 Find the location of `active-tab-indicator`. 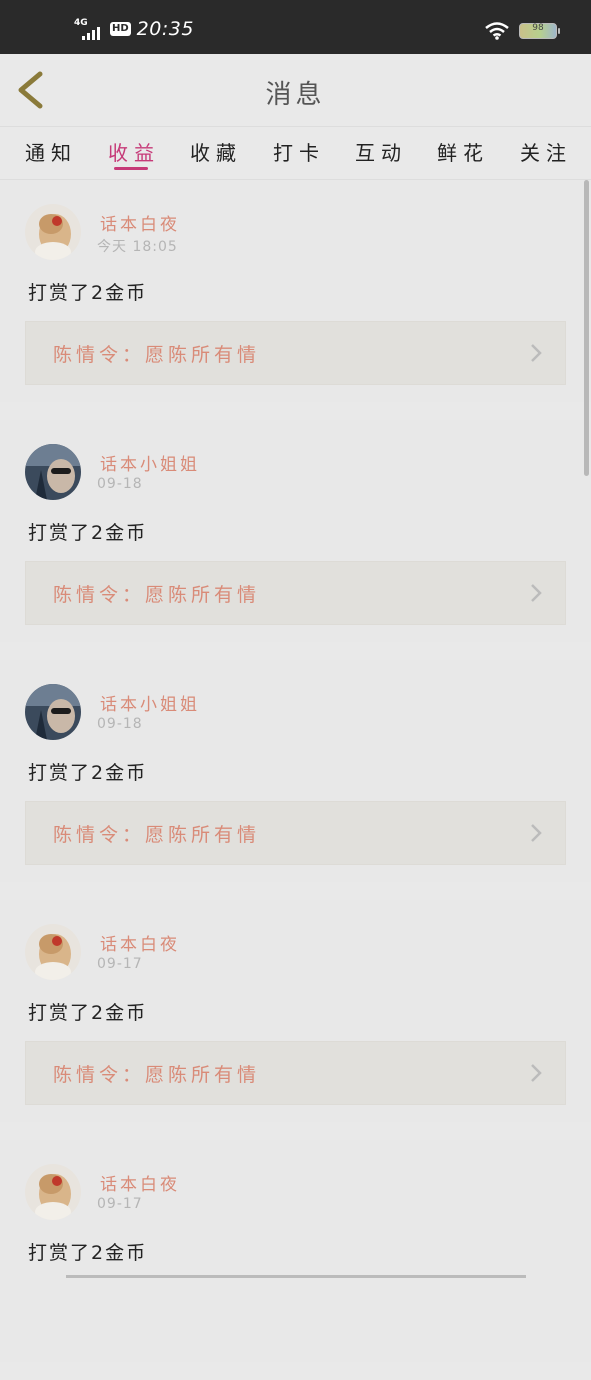

active-tab-indicator is located at coordinates (131, 168).